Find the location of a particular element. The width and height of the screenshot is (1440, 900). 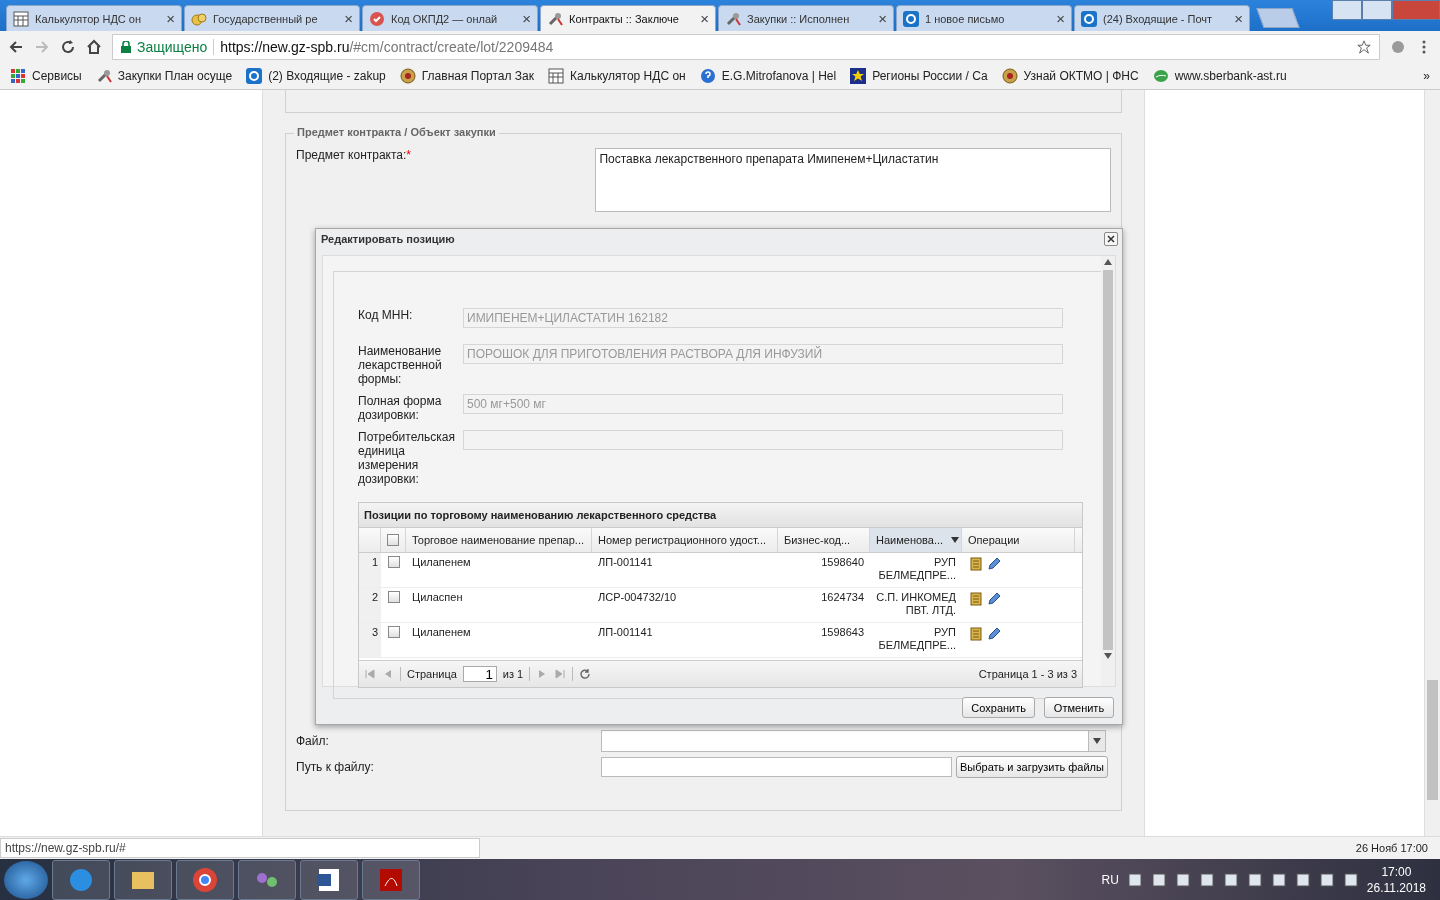

bookmark-item: Сервисы is located at coordinates (46, 75).